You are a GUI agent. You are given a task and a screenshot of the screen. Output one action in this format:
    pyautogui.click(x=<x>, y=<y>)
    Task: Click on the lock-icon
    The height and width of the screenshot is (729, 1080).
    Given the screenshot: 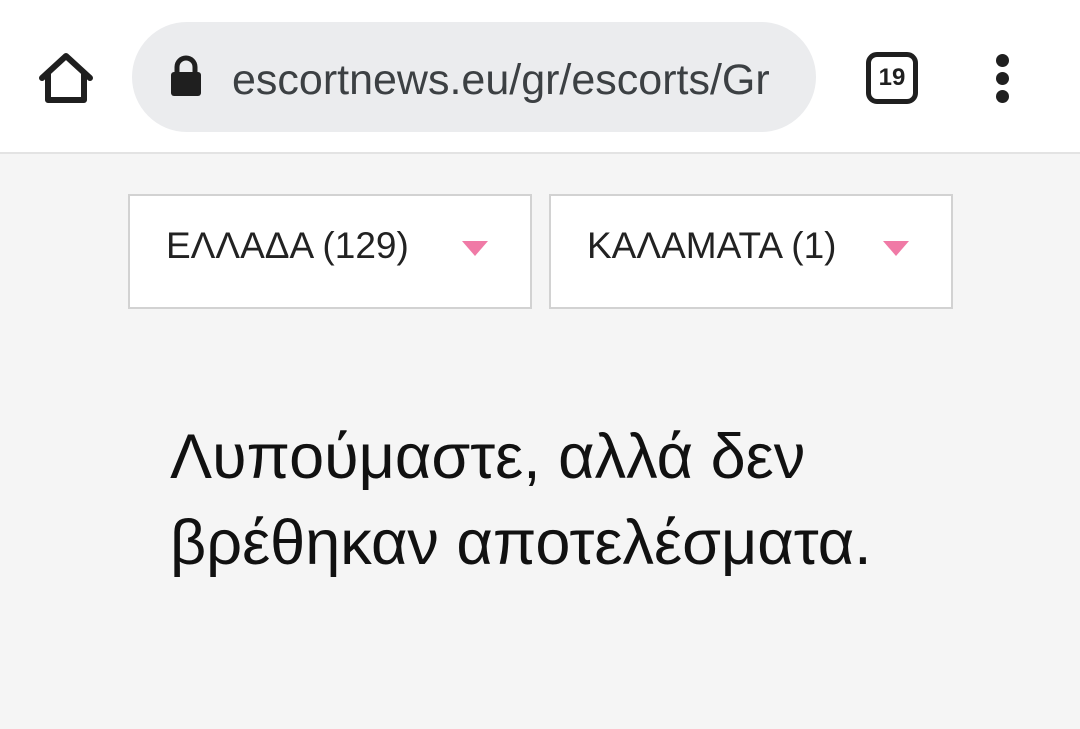 What is the action you would take?
    pyautogui.click(x=186, y=76)
    